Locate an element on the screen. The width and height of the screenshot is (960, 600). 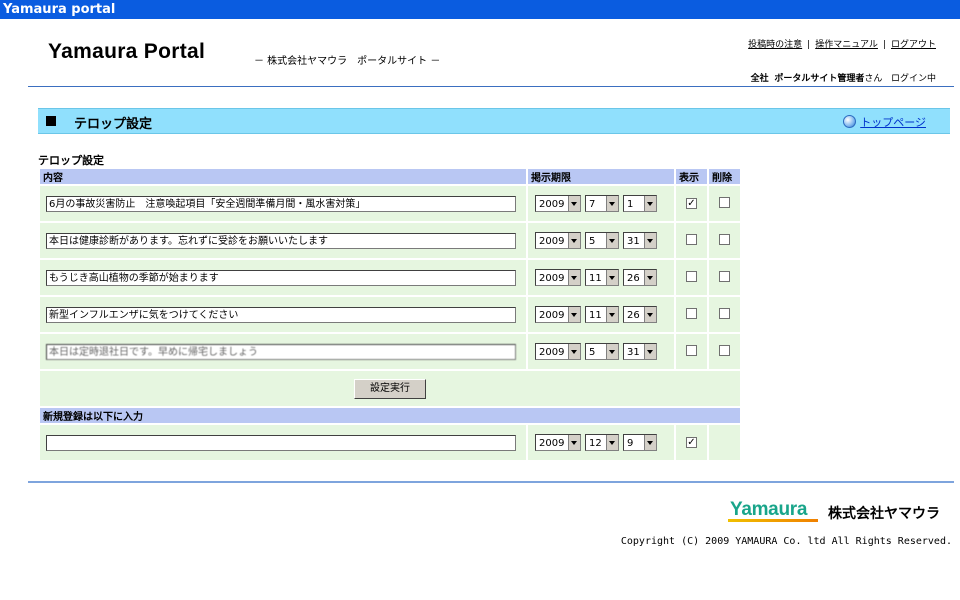
header-divider is located at coordinates (491, 86).